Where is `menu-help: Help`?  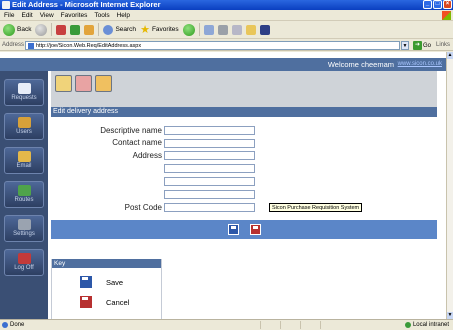 menu-help: Help is located at coordinates (123, 15).